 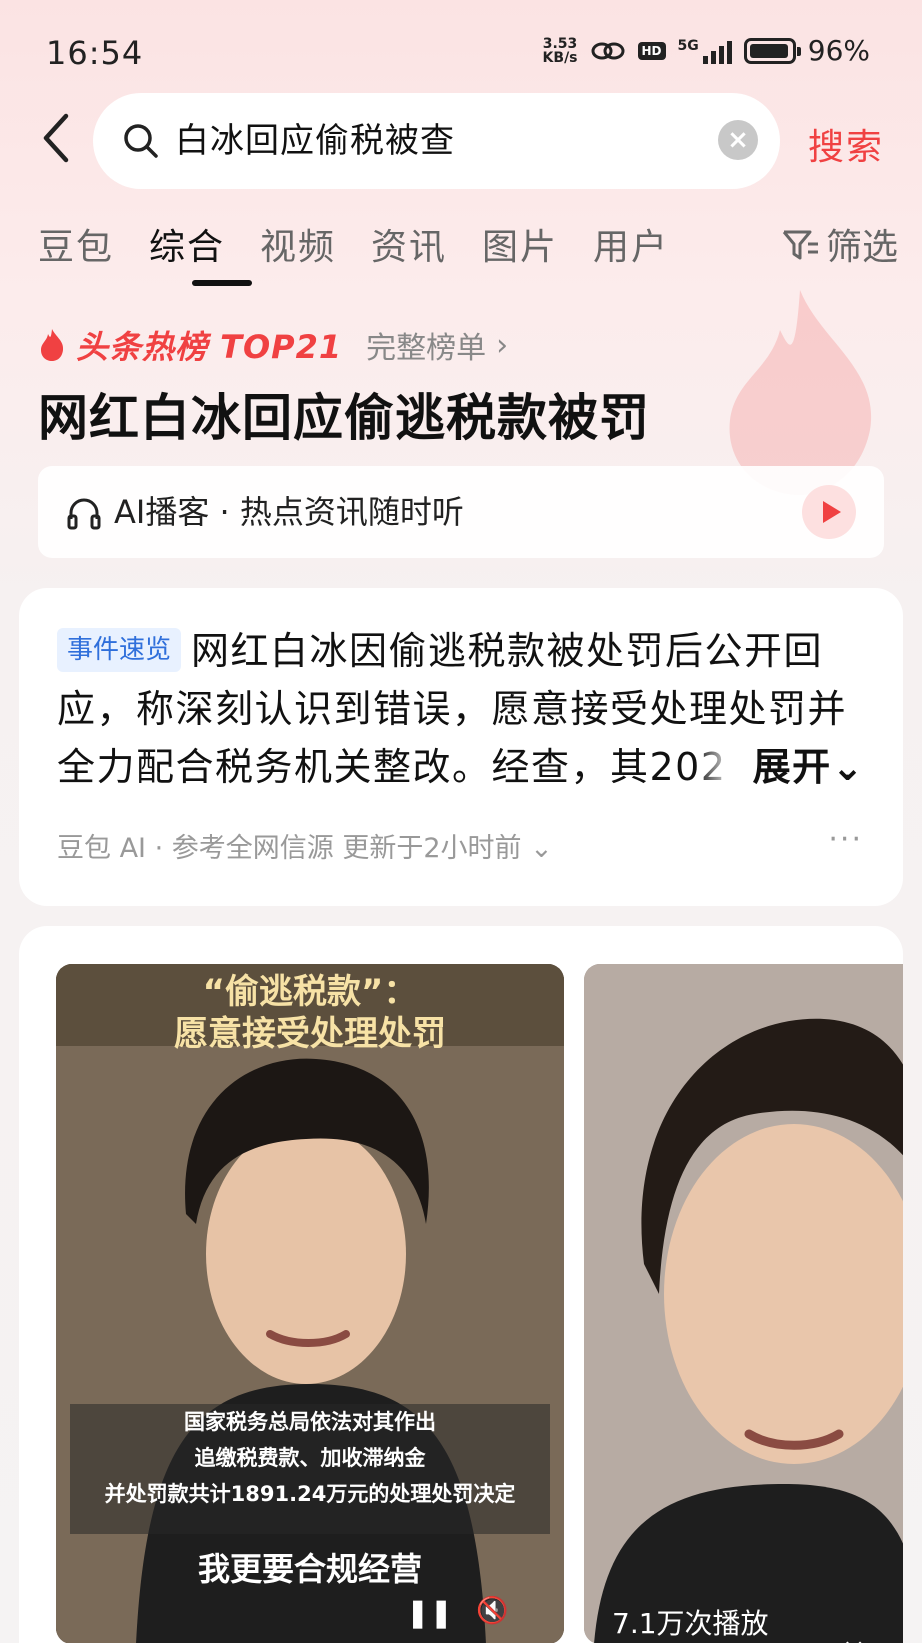 What do you see at coordinates (738, 140) in the screenshot?
I see `clear-icon: ×` at bounding box center [738, 140].